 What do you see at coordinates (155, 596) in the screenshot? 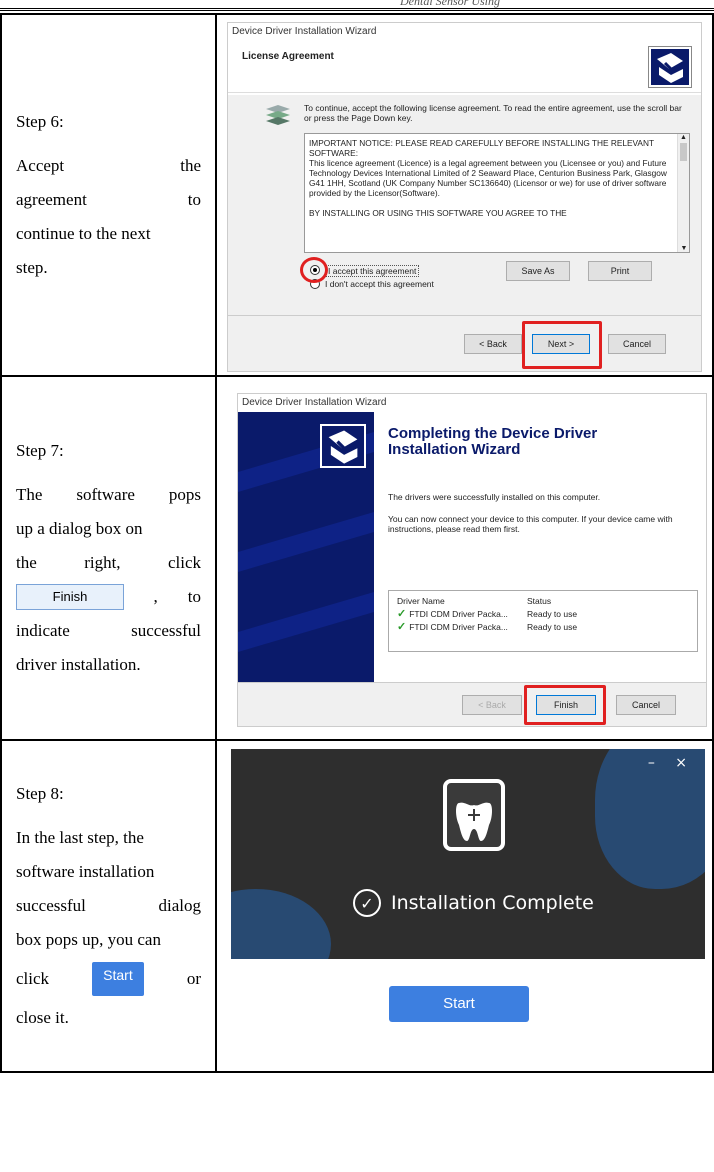
I see `step7-word: ,` at bounding box center [155, 596].